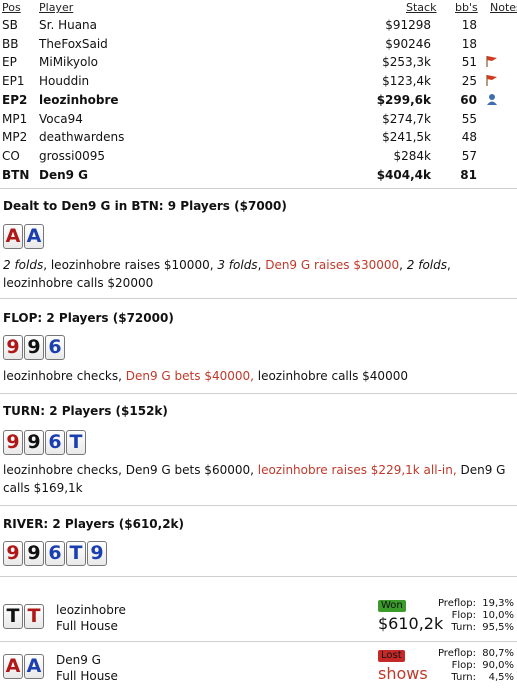 Image resolution: width=517 pixels, height=700 pixels. Describe the element at coordinates (258, 44) in the screenshot. I see `player-row: BB TheFoxSaid $90246 18` at that location.